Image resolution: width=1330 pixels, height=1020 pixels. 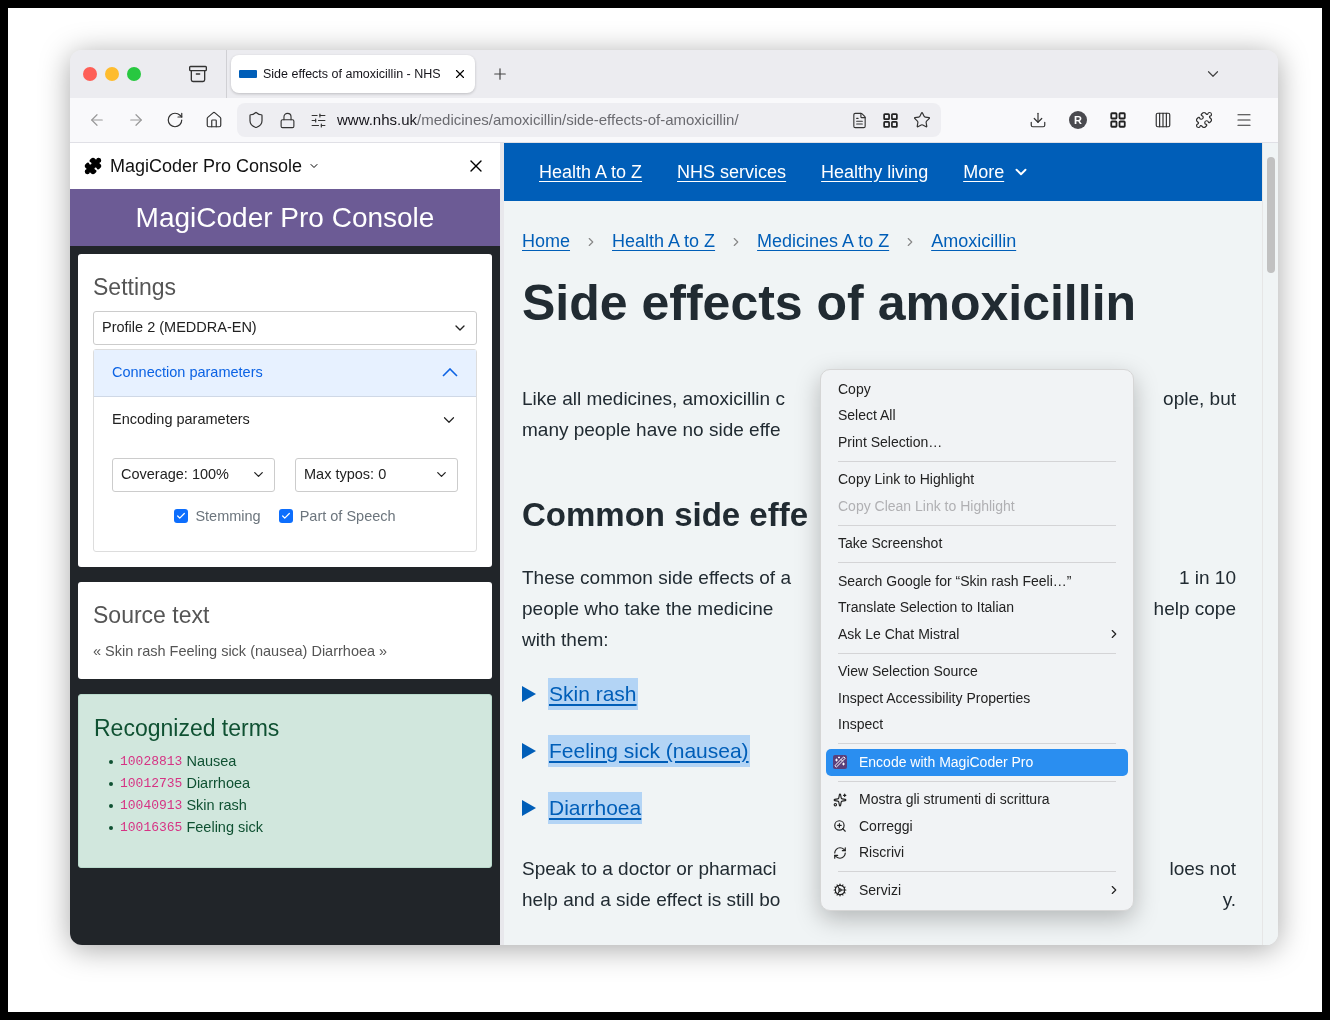 I want to click on new-tab-icon, so click(x=500, y=74).